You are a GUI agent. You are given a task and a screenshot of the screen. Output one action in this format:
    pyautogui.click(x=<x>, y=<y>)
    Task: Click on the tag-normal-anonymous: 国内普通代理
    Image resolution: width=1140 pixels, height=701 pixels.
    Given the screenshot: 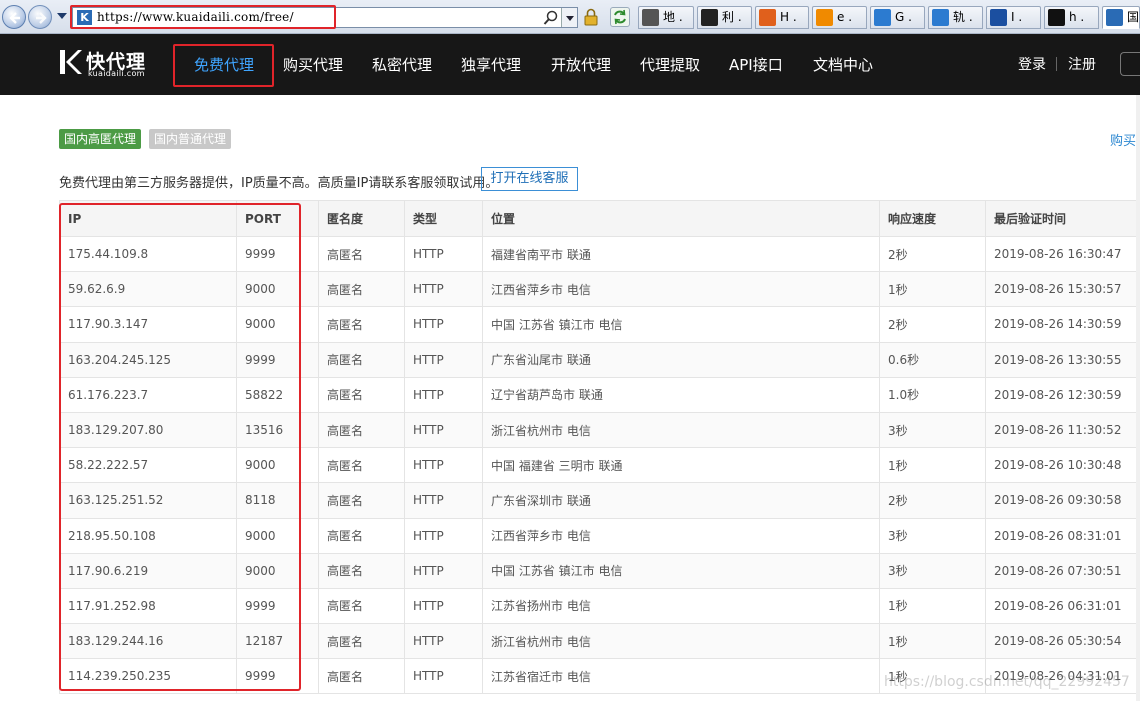 What is the action you would take?
    pyautogui.click(x=190, y=139)
    